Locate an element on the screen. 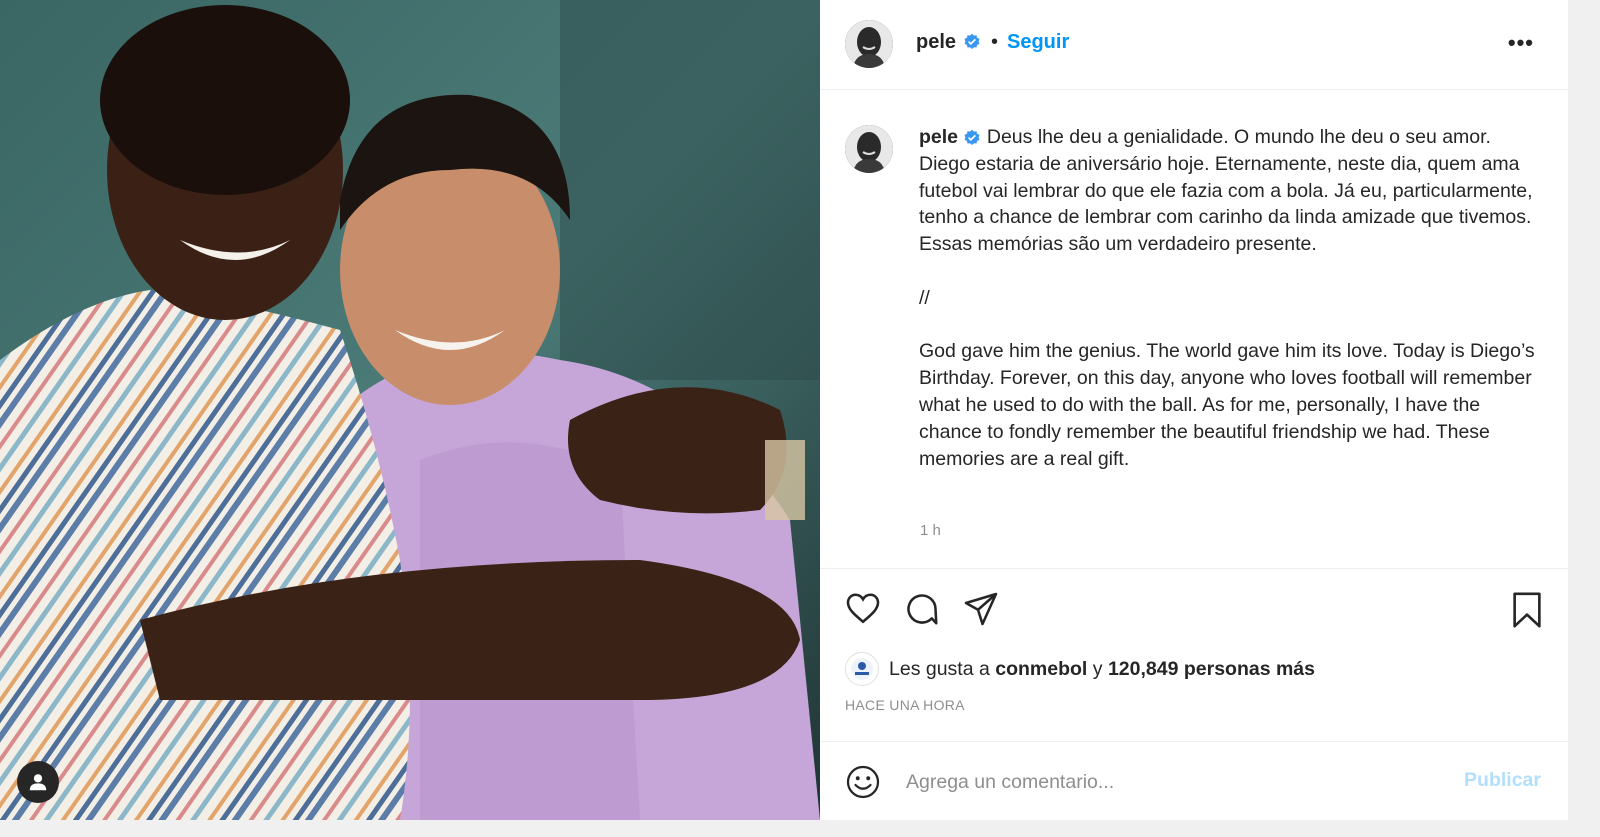 The height and width of the screenshot is (837, 1600). likes-prefix: Les gusta a is located at coordinates (939, 668).